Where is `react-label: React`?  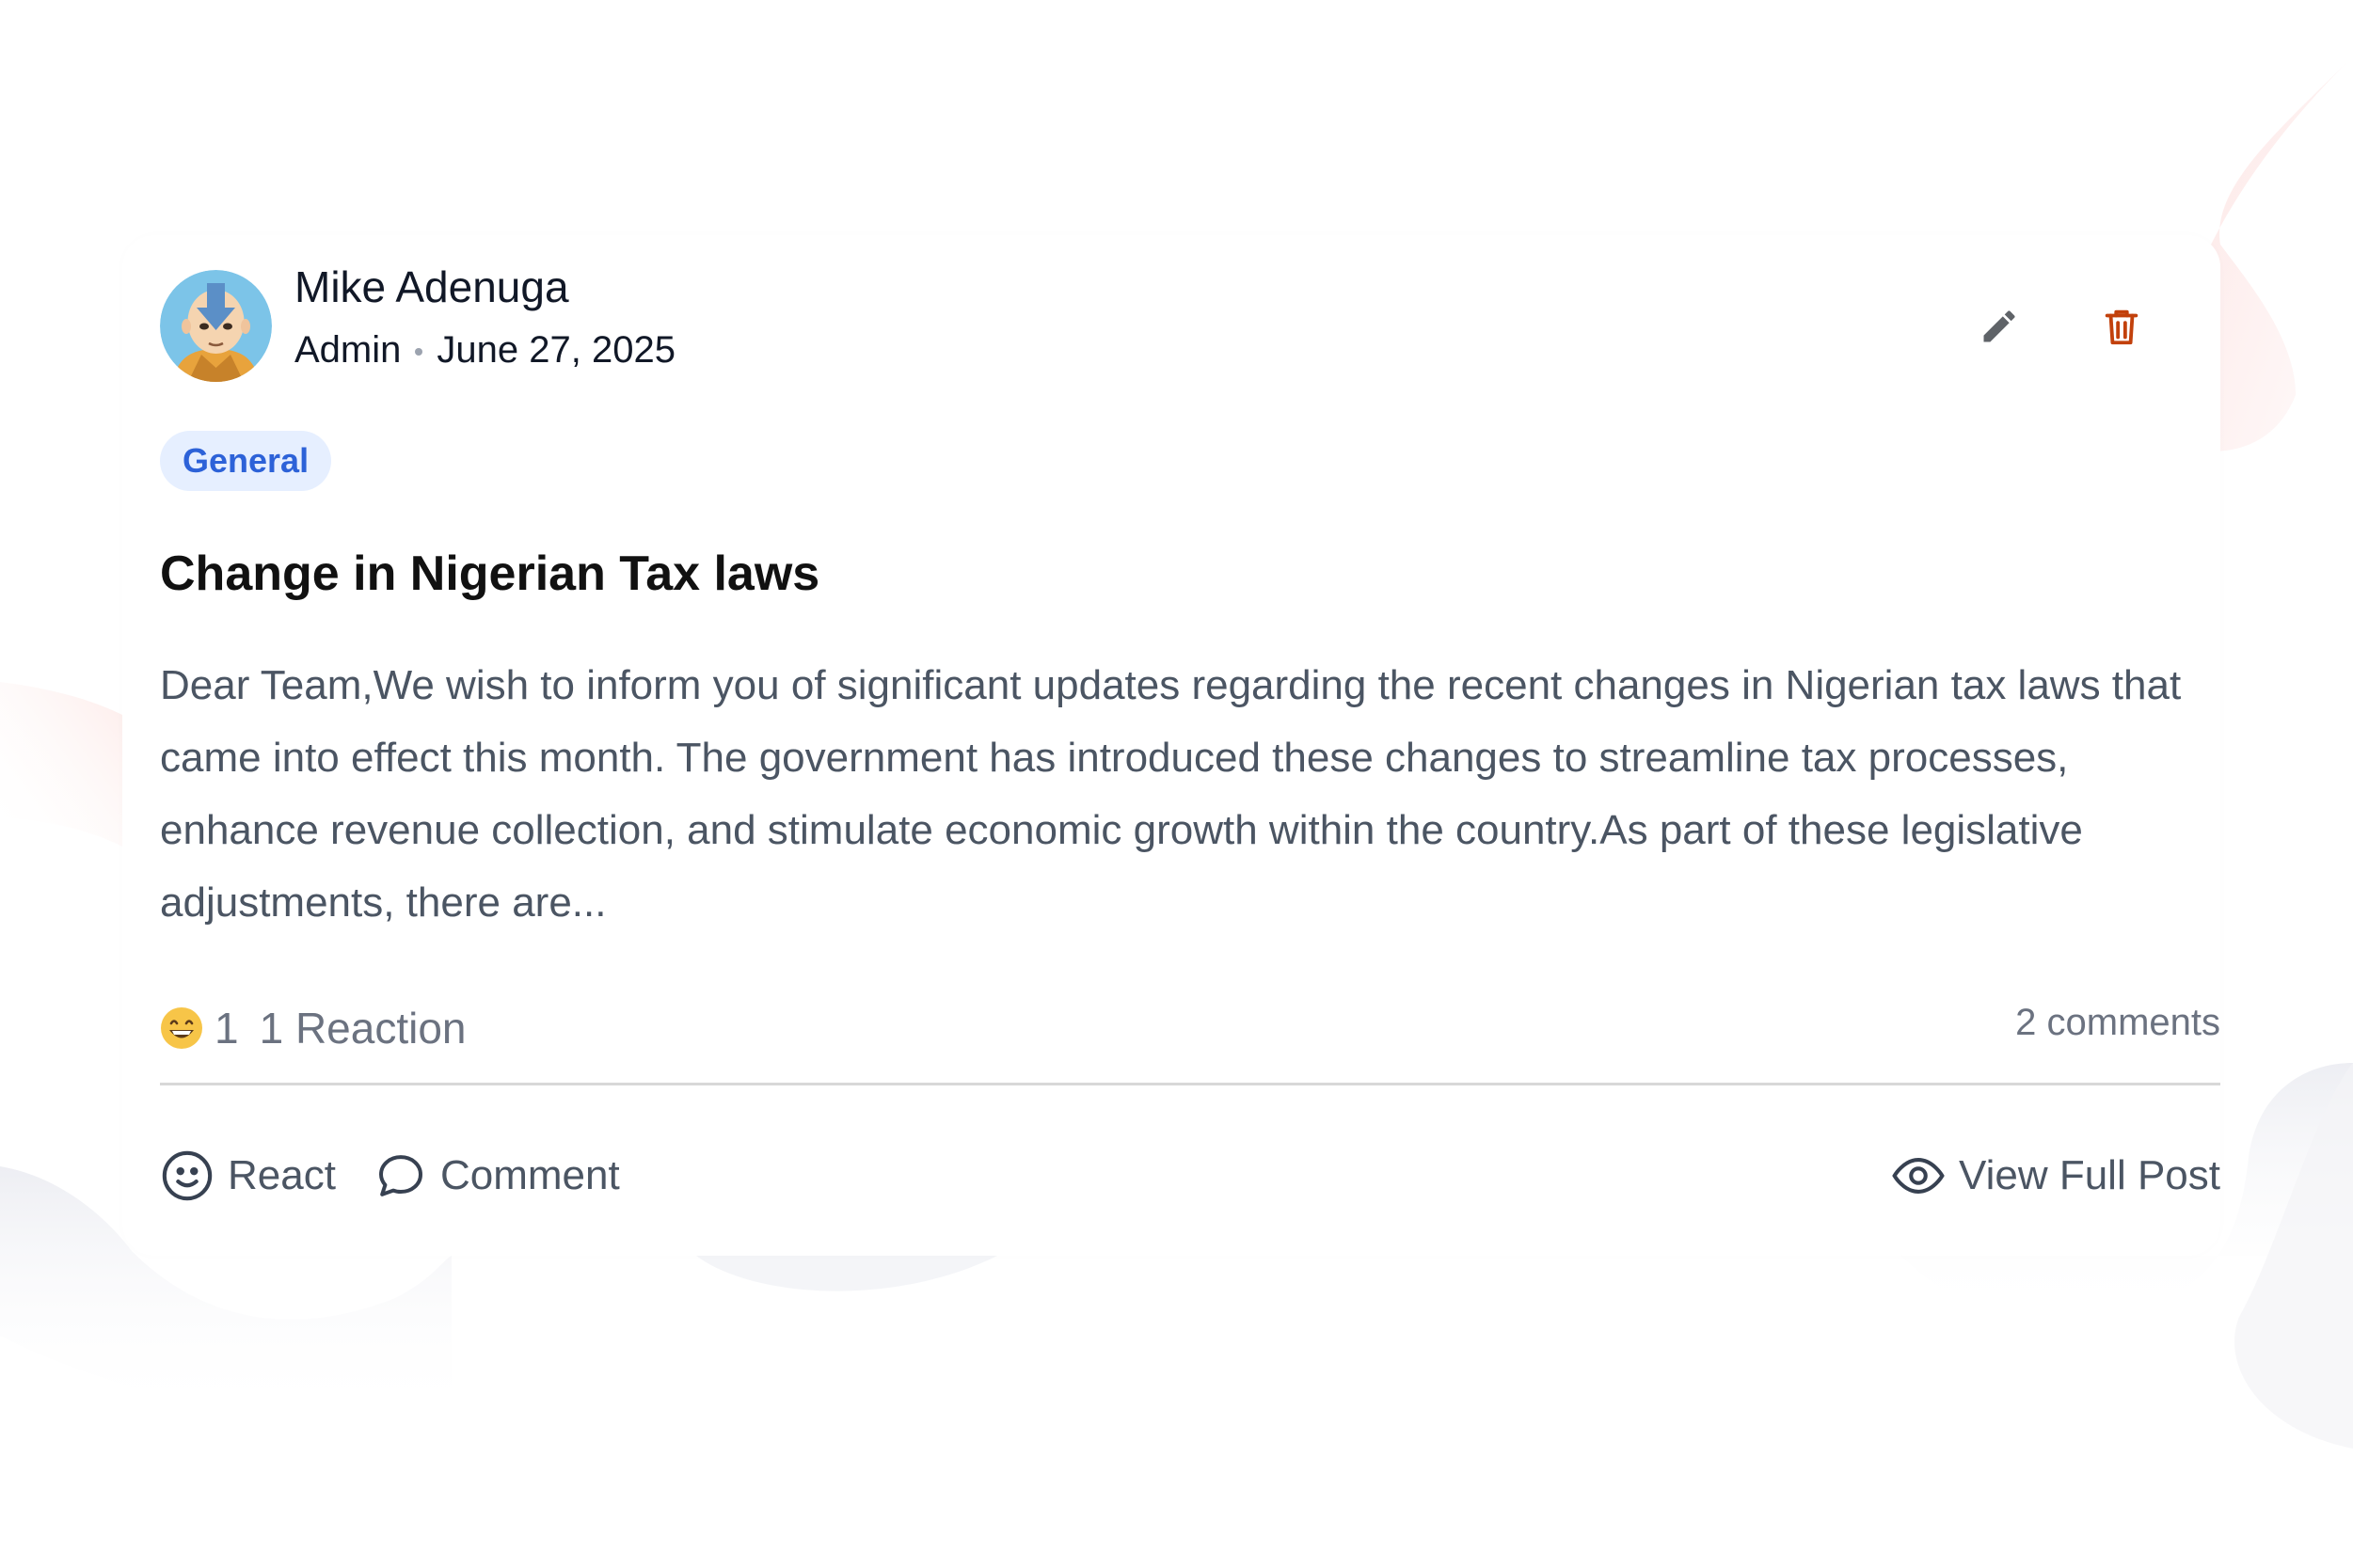
react-label: React is located at coordinates (282, 1175).